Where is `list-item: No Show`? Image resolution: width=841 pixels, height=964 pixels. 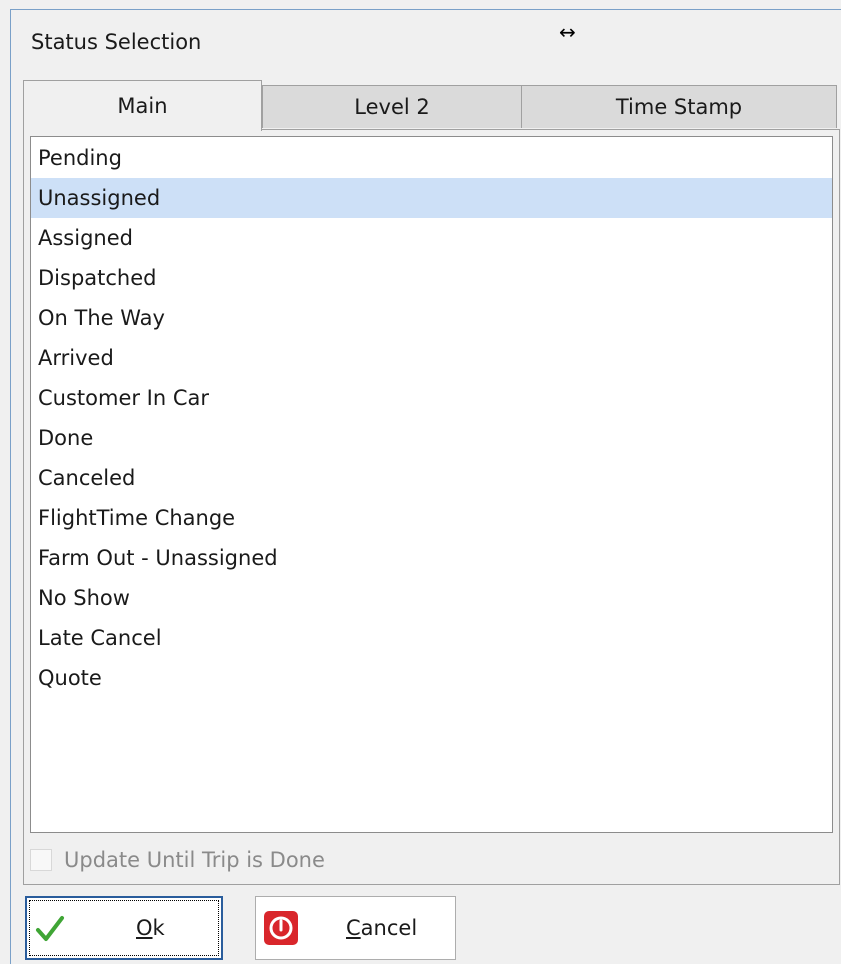
list-item: No Show is located at coordinates (431, 598).